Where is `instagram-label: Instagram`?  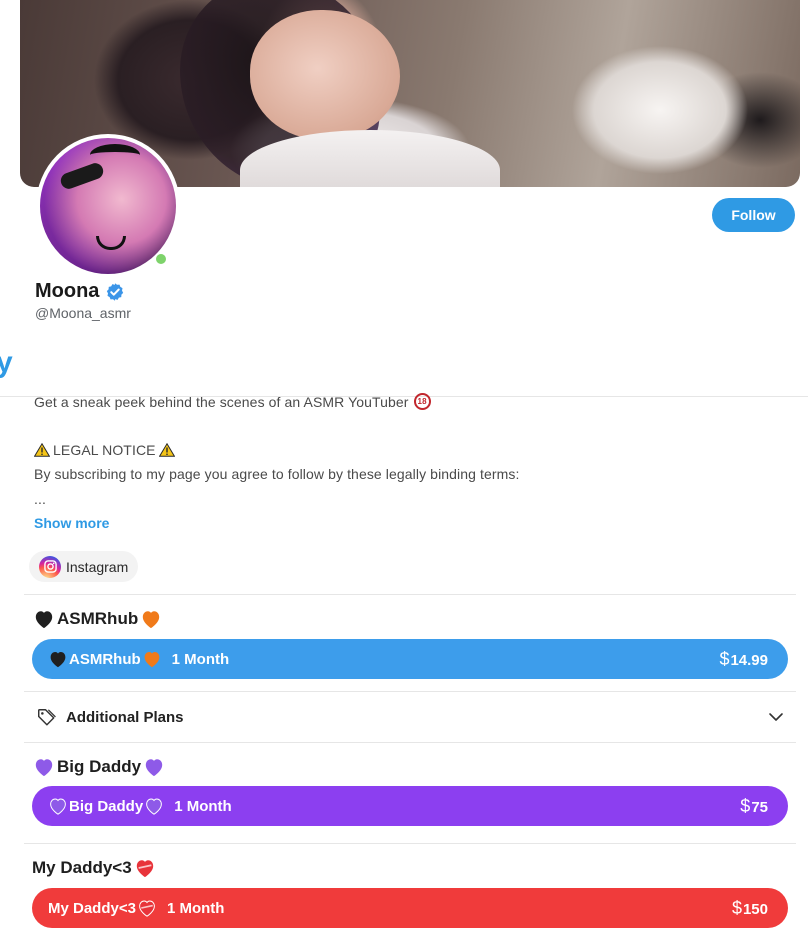 instagram-label: Instagram is located at coordinates (97, 566).